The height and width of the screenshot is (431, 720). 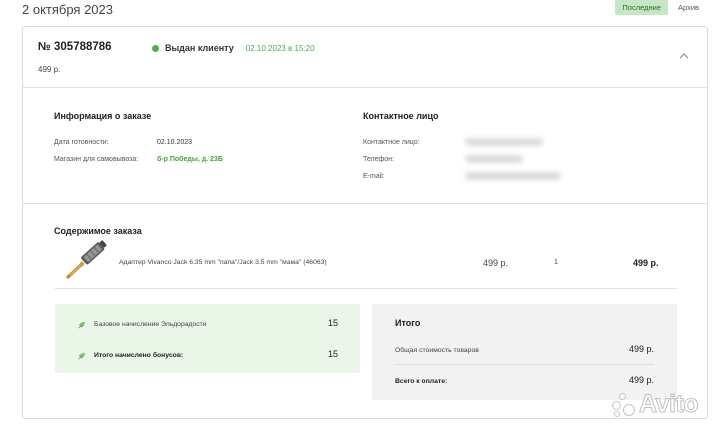 What do you see at coordinates (207, 326) in the screenshot?
I see `bonus-row-base: Базовое начисление Эльдорадости 15` at bounding box center [207, 326].